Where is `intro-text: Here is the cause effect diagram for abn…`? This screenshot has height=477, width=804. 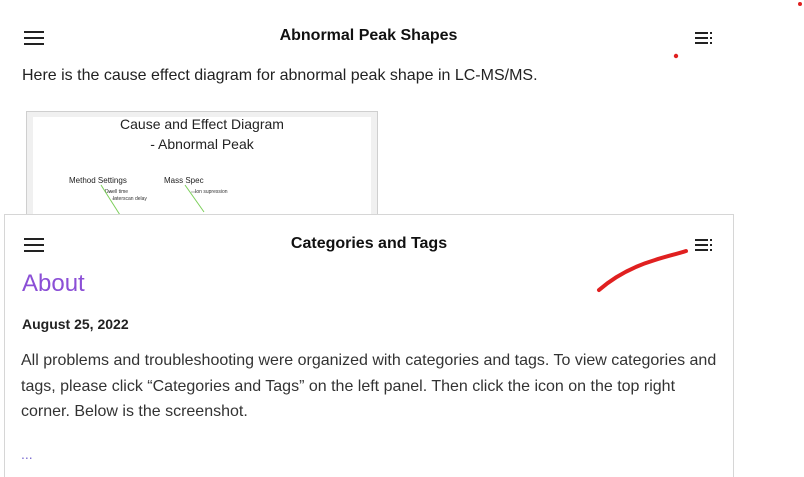 intro-text: Here is the cause effect diagram for abn… is located at coordinates (280, 75).